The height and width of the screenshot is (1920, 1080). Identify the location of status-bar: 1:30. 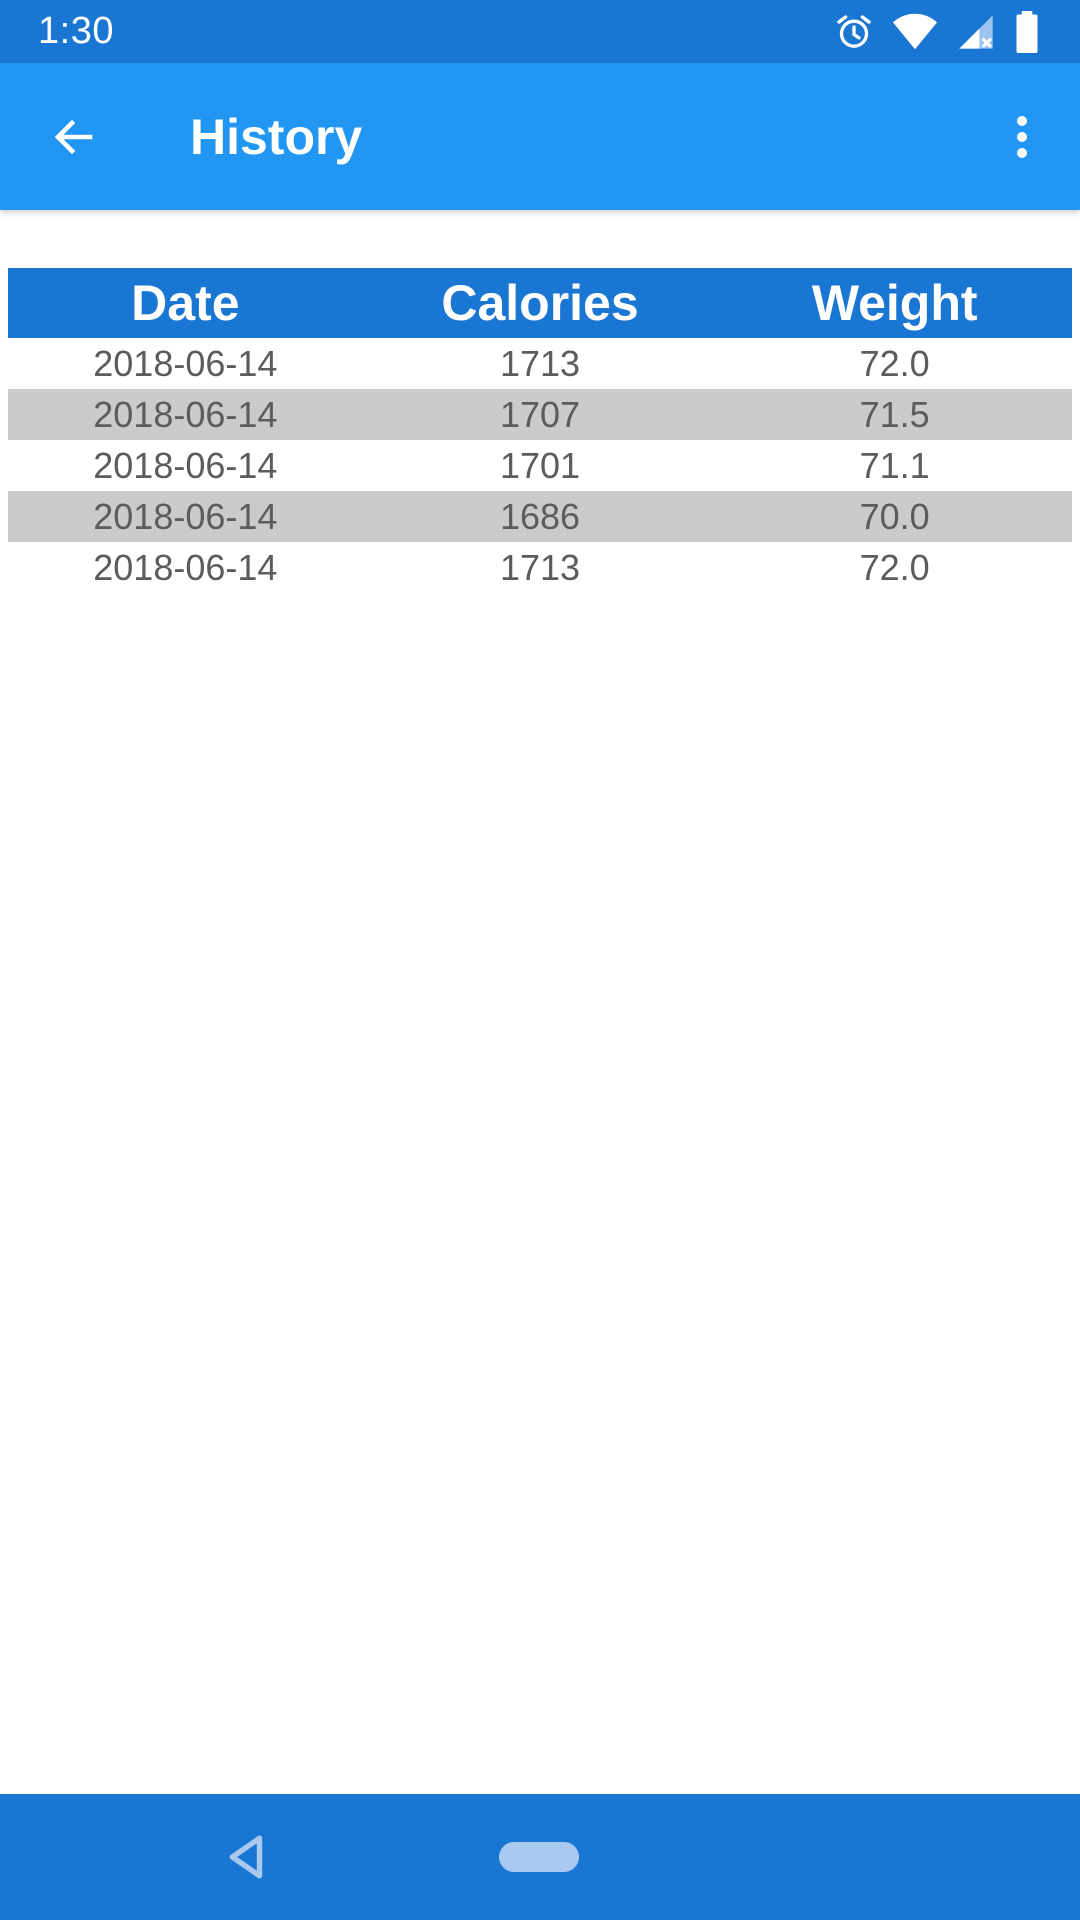
(540, 31).